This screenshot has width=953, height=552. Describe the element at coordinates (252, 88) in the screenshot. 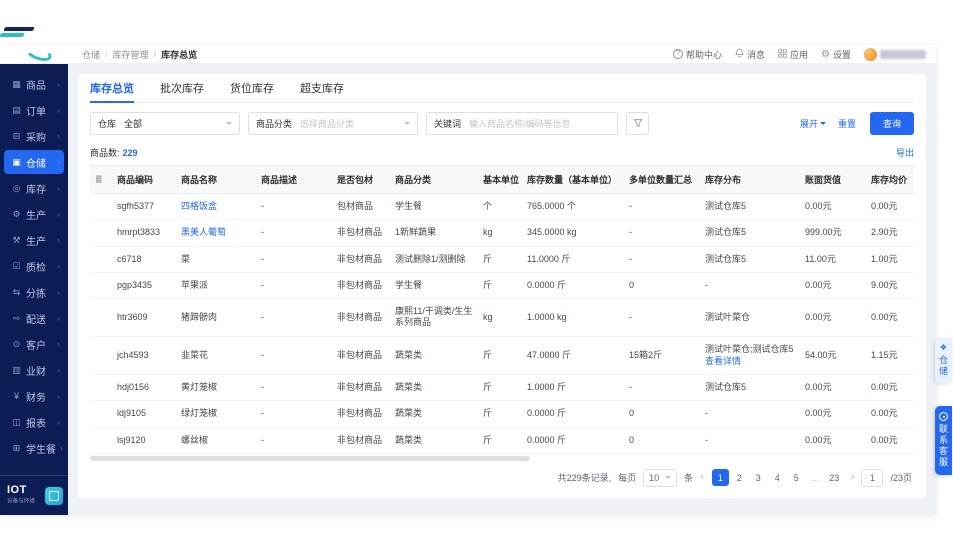

I see `tab-location: 货位库存` at that location.